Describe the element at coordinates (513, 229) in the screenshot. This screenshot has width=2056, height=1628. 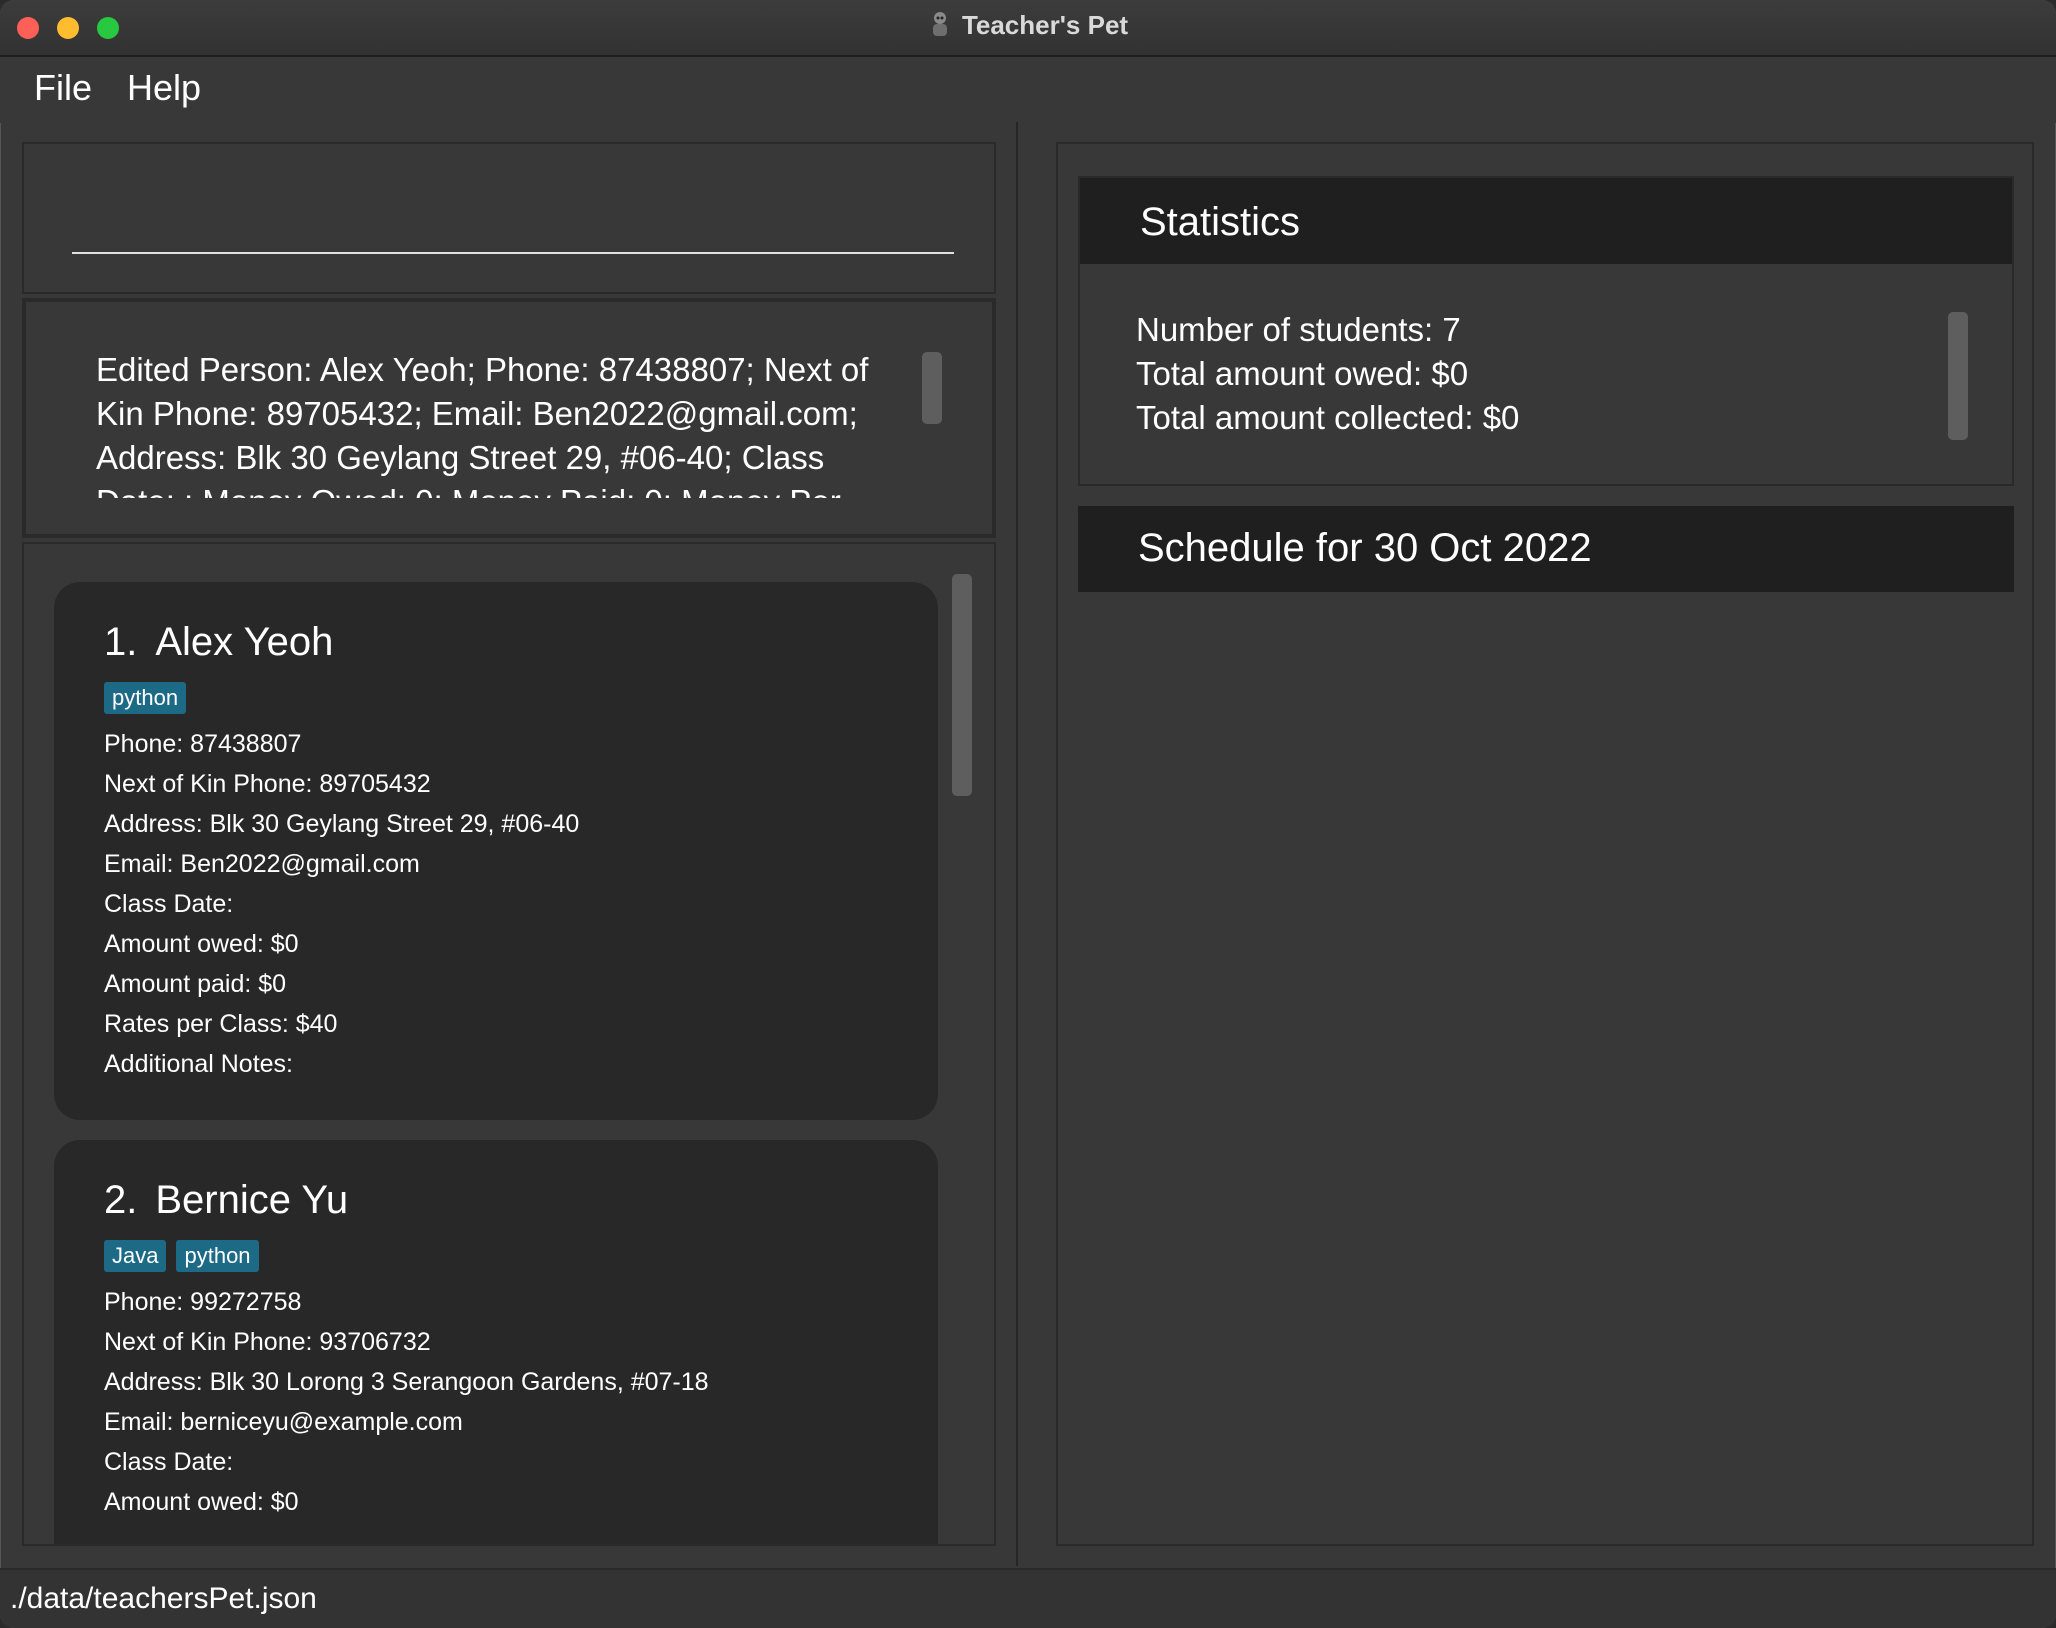
I see `command-input` at that location.